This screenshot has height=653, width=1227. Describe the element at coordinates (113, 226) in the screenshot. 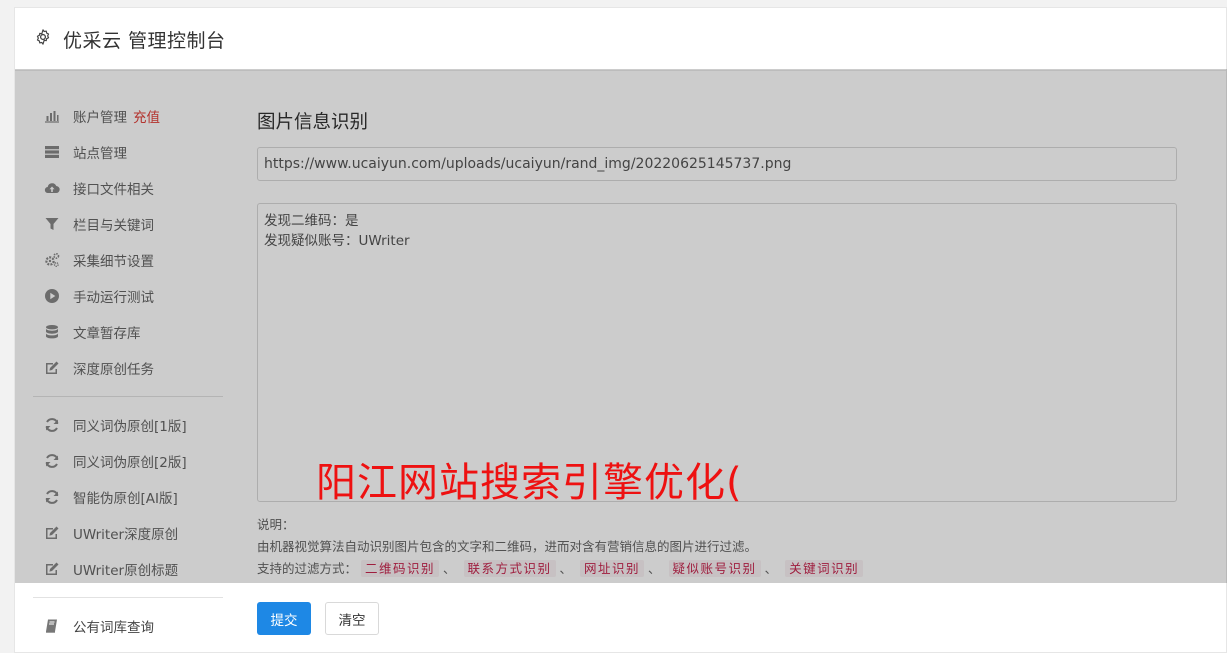

I see `sidebar-item-label: 栏目与关键词` at that location.